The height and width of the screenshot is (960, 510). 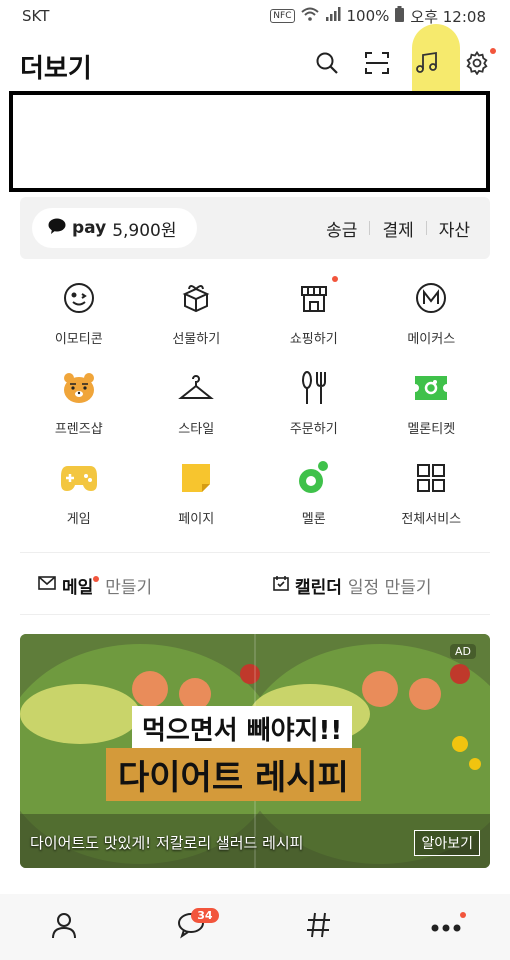 I want to click on music-icon, so click(x=427, y=63).